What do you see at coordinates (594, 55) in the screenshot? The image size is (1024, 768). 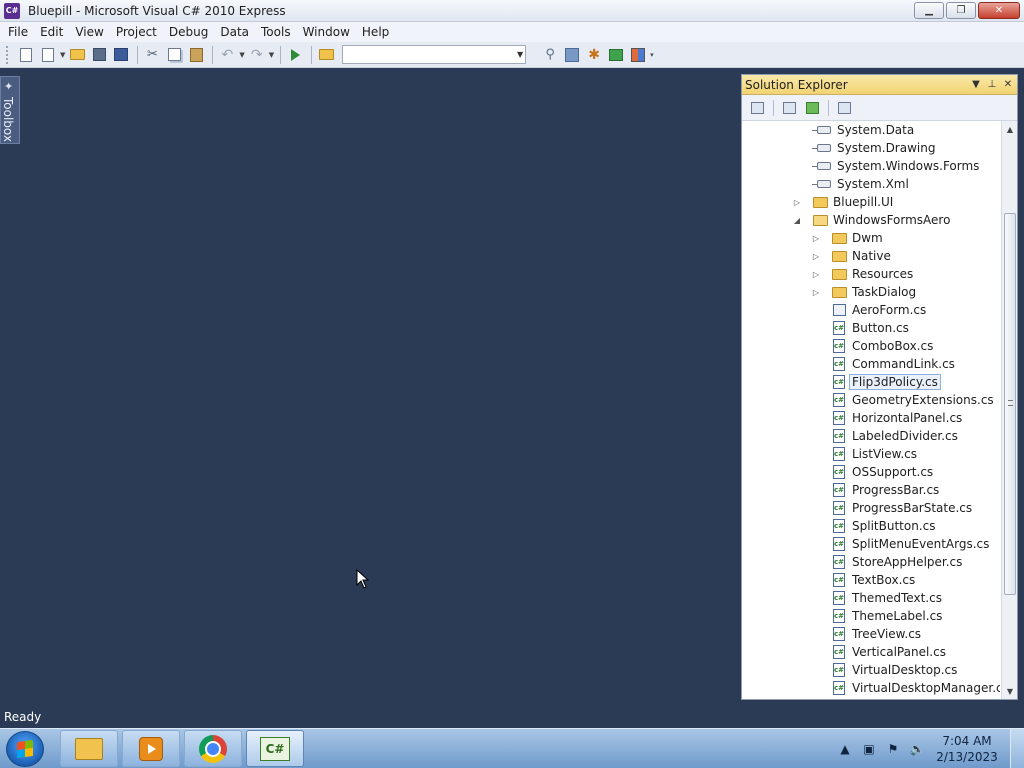 I see `toolbox-button: ✱` at bounding box center [594, 55].